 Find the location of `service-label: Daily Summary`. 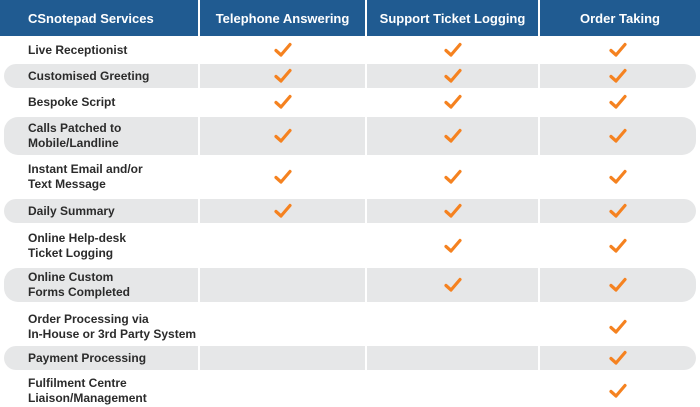

service-label: Daily Summary is located at coordinates (101, 211).